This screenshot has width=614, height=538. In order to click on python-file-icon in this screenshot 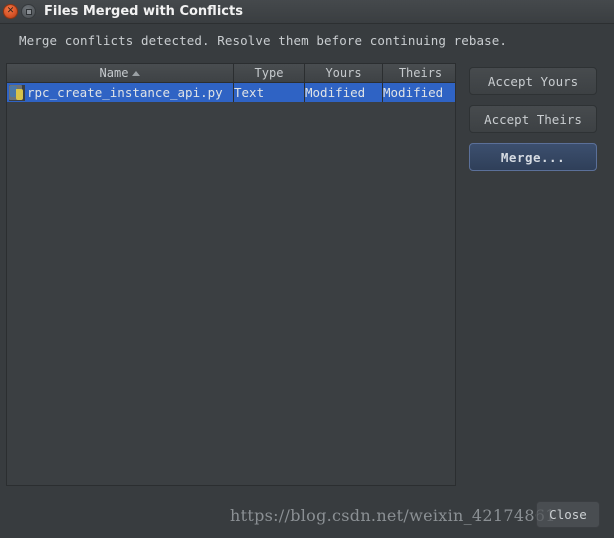, I will do `click(17, 92)`.